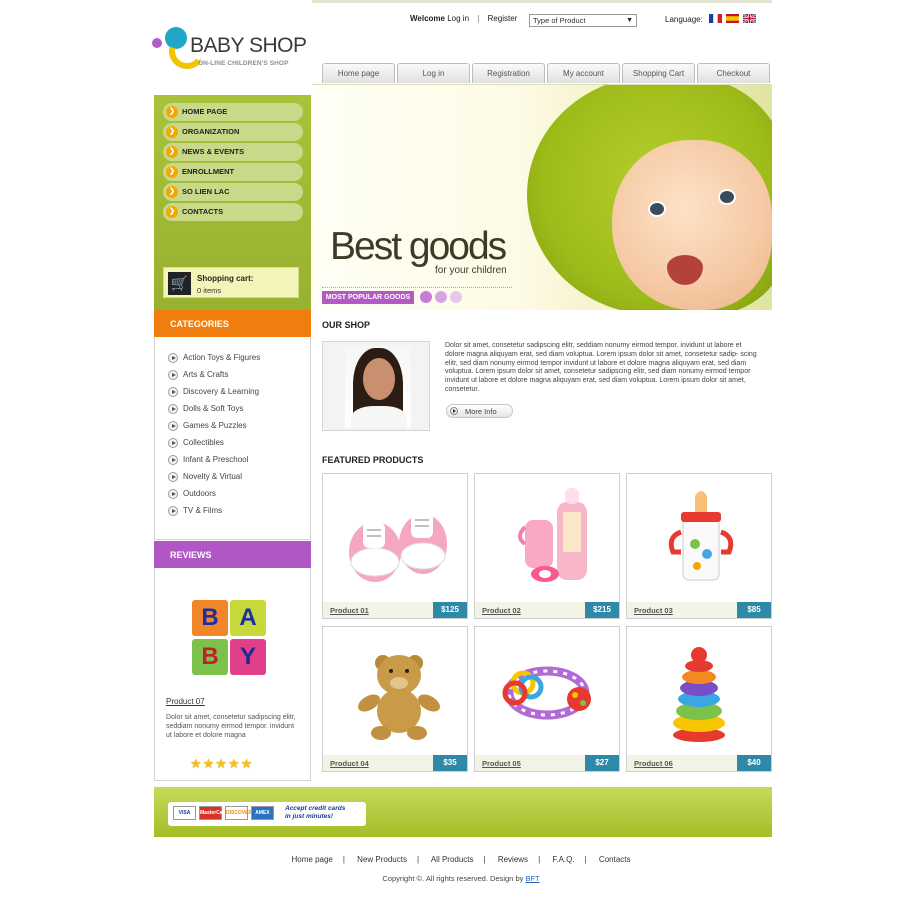 The height and width of the screenshot is (900, 922). Describe the element at coordinates (379, 417) in the screenshot. I see `portrait-shirt` at that location.